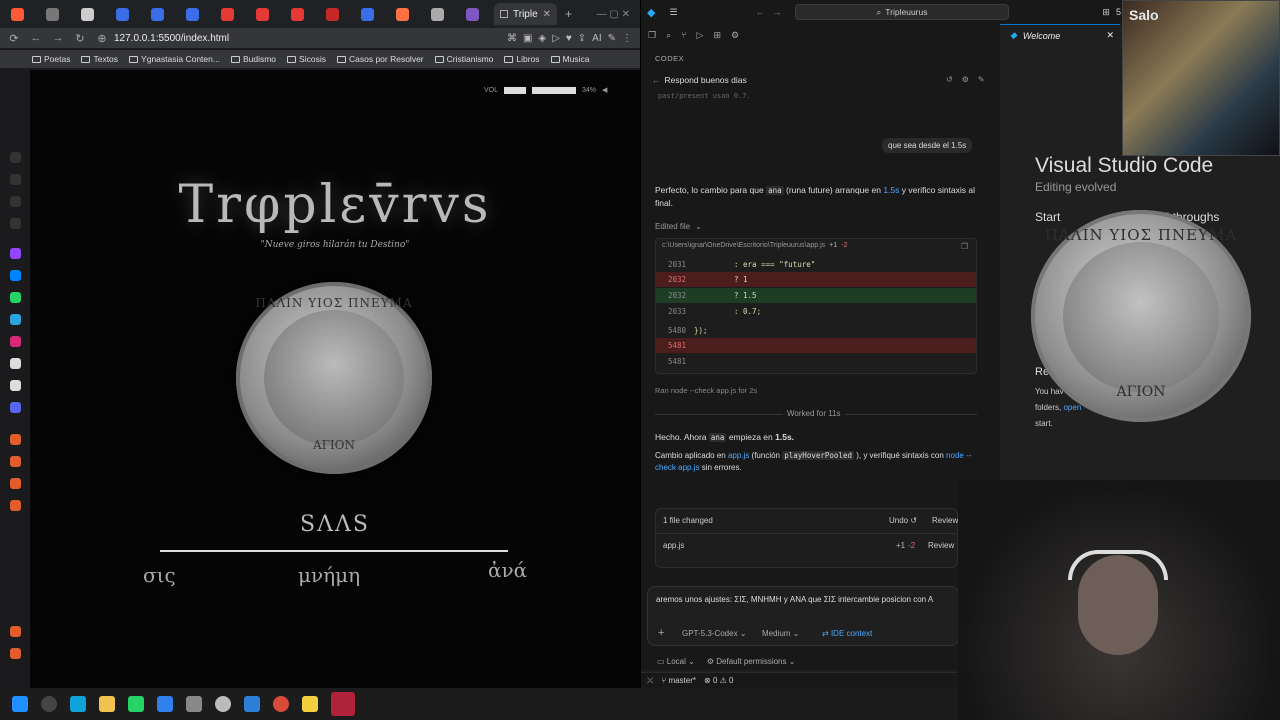 Image resolution: width=1280 pixels, height=720 pixels. What do you see at coordinates (78, 704) in the screenshot?
I see `edge-icon` at bounding box center [78, 704].